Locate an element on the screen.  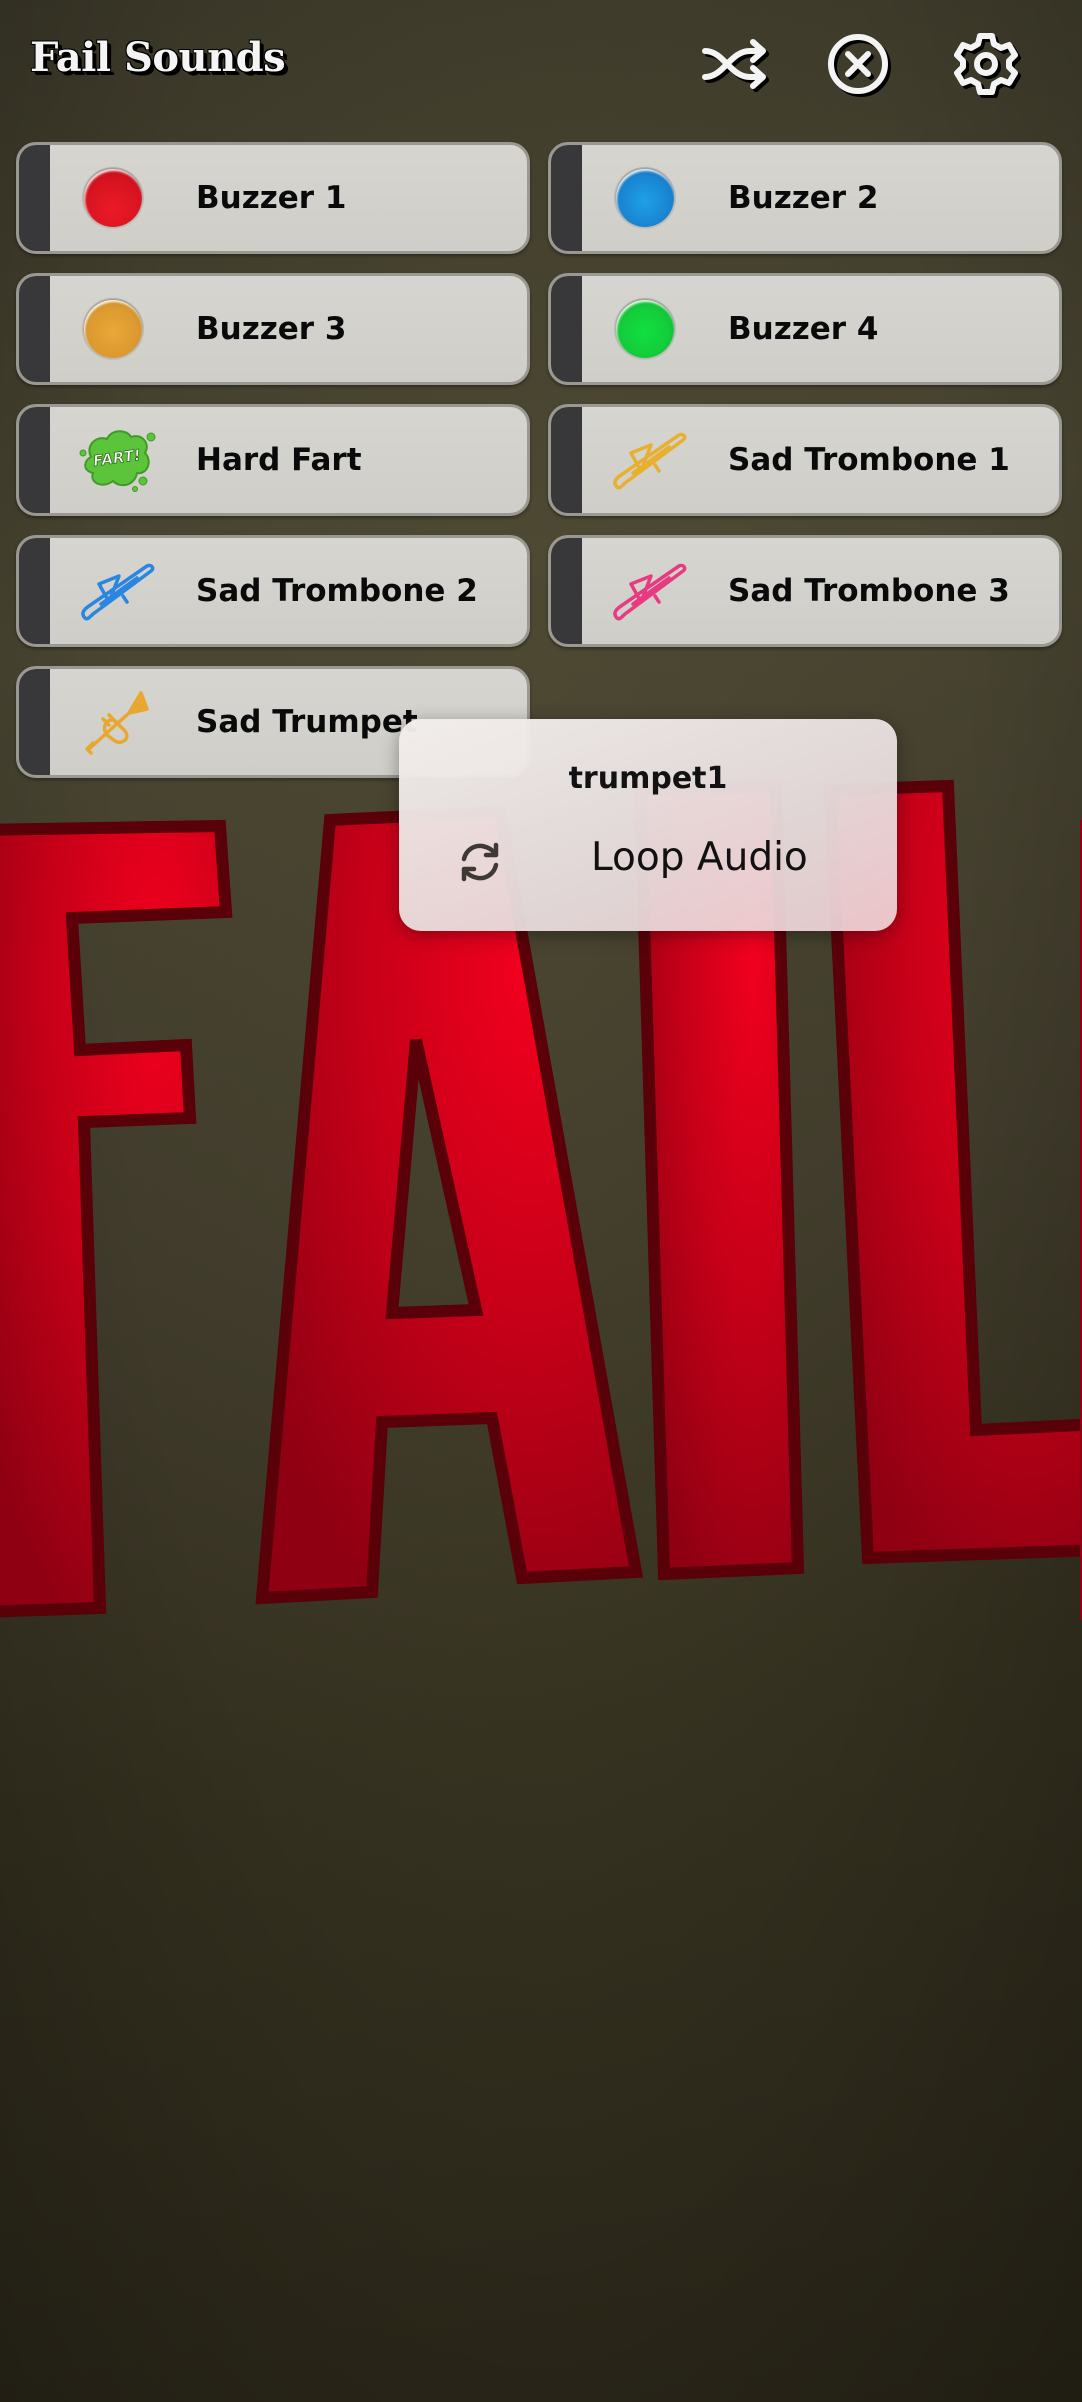
app-title: Fail Sounds is located at coordinates (158, 57).